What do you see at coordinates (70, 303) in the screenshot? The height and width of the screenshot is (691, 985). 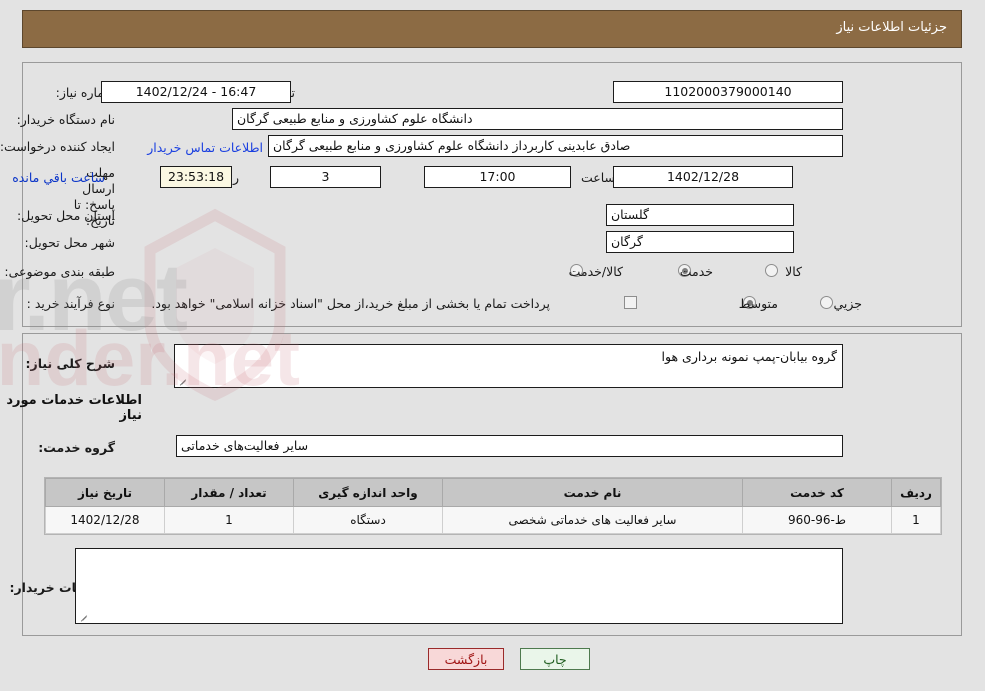 I see `process-type-label: نوع فرآیند خرید :` at bounding box center [70, 303].